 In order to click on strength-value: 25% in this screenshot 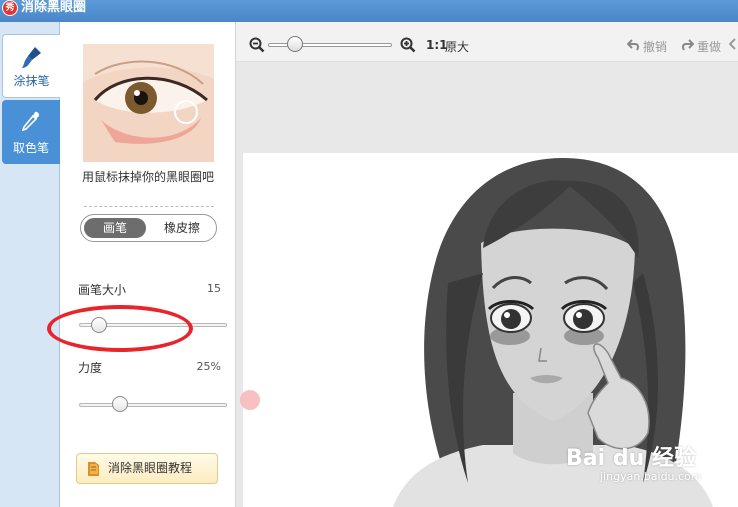, I will do `click(208, 366)`.